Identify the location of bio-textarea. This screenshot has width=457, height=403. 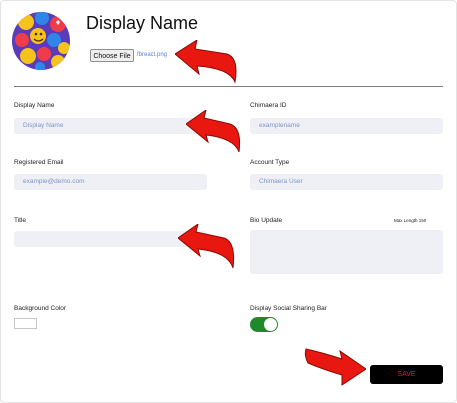
(346, 252).